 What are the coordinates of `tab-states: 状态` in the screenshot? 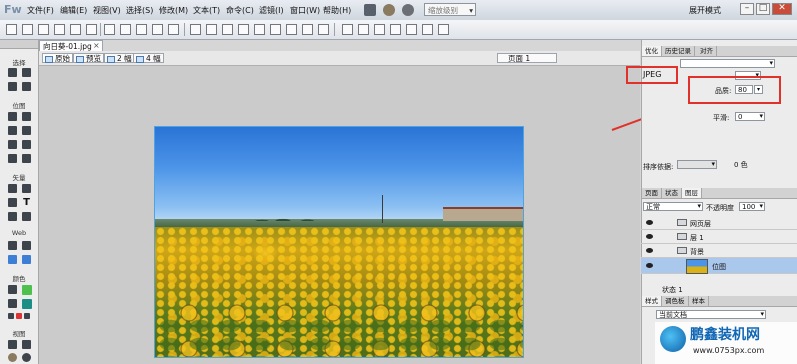 It's located at (672, 193).